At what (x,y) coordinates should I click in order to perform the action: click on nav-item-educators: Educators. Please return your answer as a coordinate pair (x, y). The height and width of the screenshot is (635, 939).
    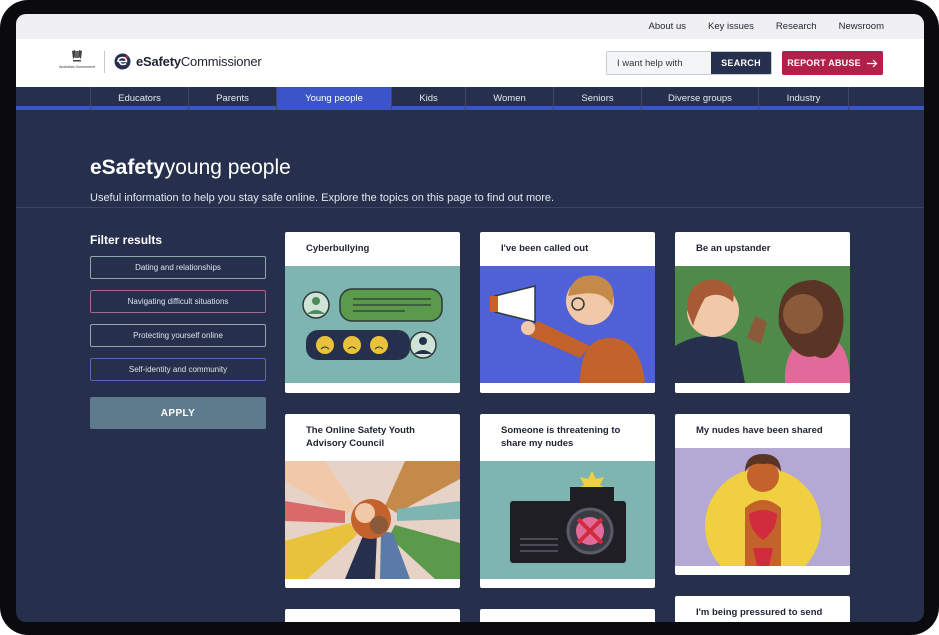
    Looking at the image, I should click on (139, 98).